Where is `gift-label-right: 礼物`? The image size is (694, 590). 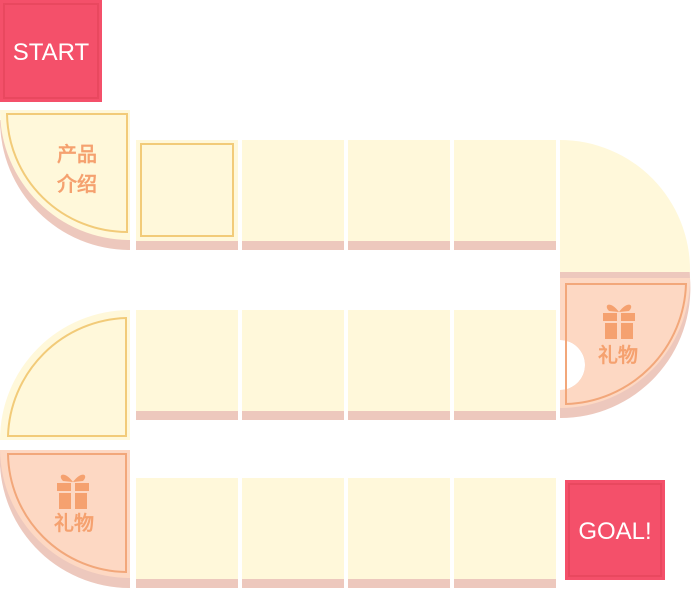 gift-label-right: 礼物 is located at coordinates (618, 355).